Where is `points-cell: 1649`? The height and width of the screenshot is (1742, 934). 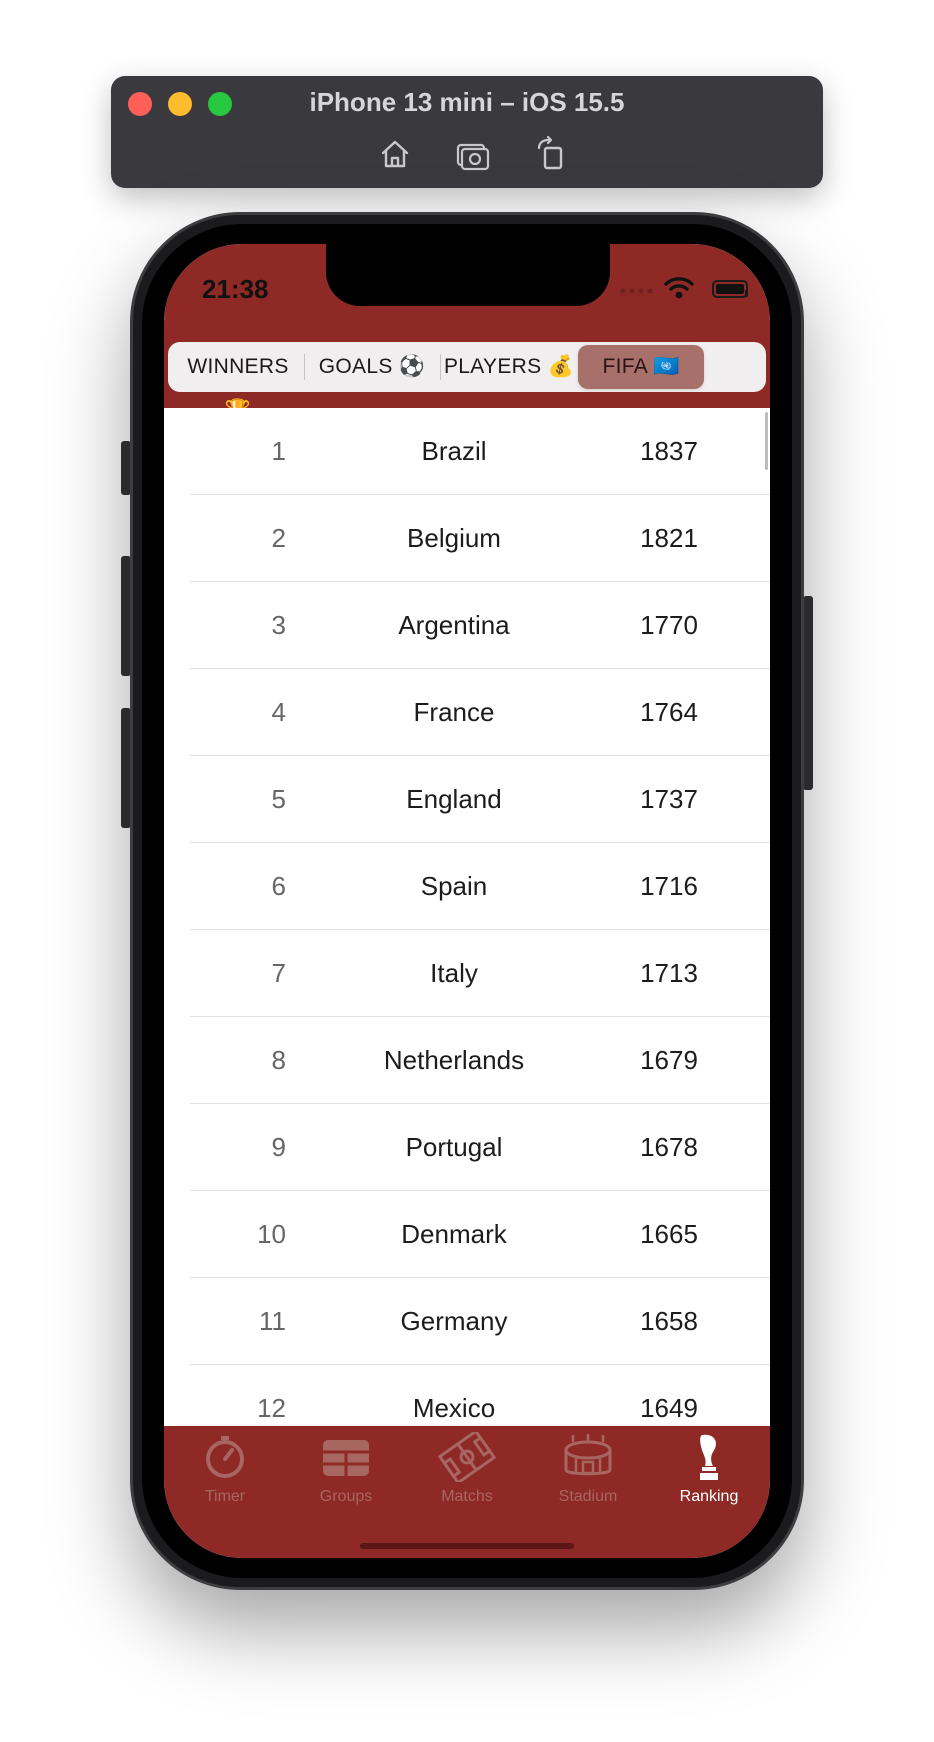
points-cell: 1649 is located at coordinates (669, 1408).